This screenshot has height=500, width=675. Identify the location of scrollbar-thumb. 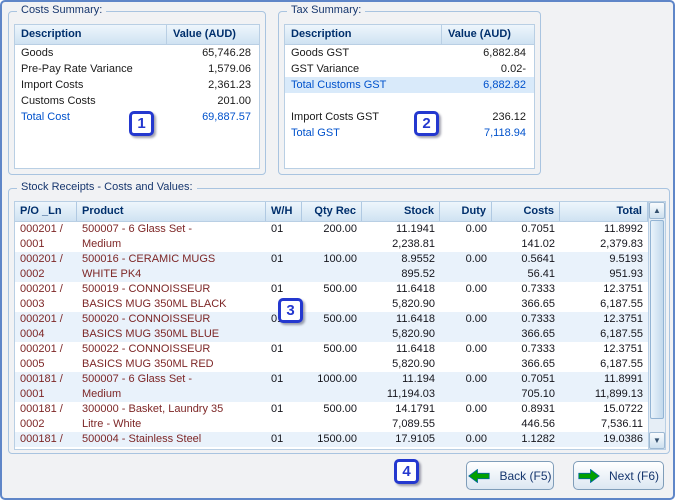
(657, 319).